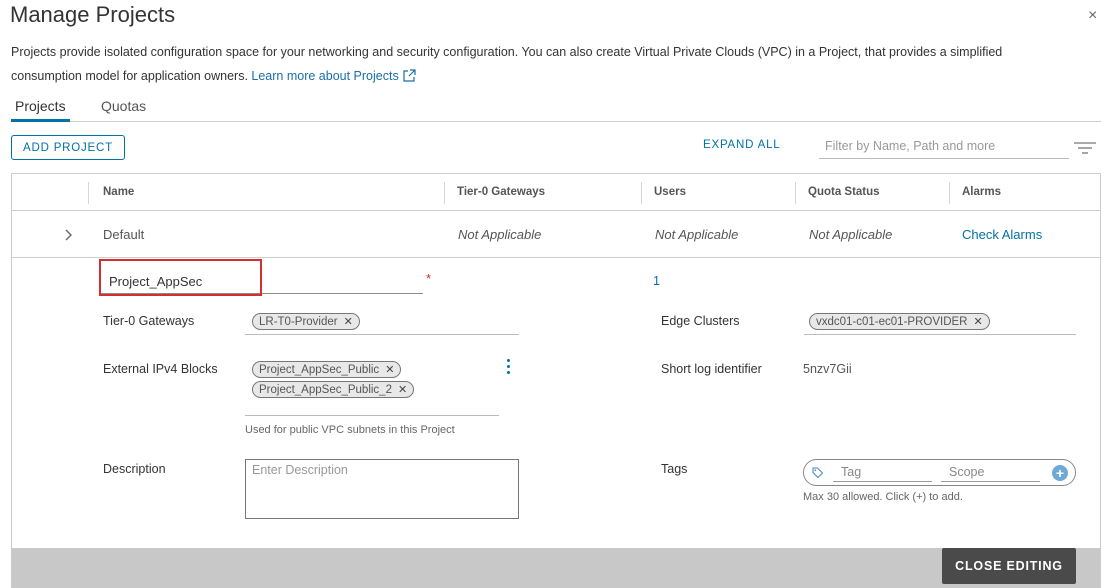  Describe the element at coordinates (160, 369) in the screenshot. I see `ipv4-blocks-label: External IPv4 Blocks` at that location.